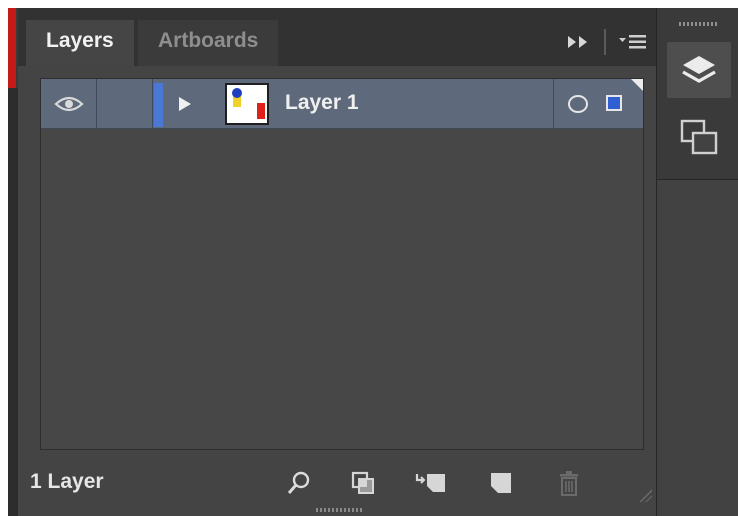 The image size is (738, 516). Describe the element at coordinates (13, 302) in the screenshot. I see `canvas-strip` at that location.